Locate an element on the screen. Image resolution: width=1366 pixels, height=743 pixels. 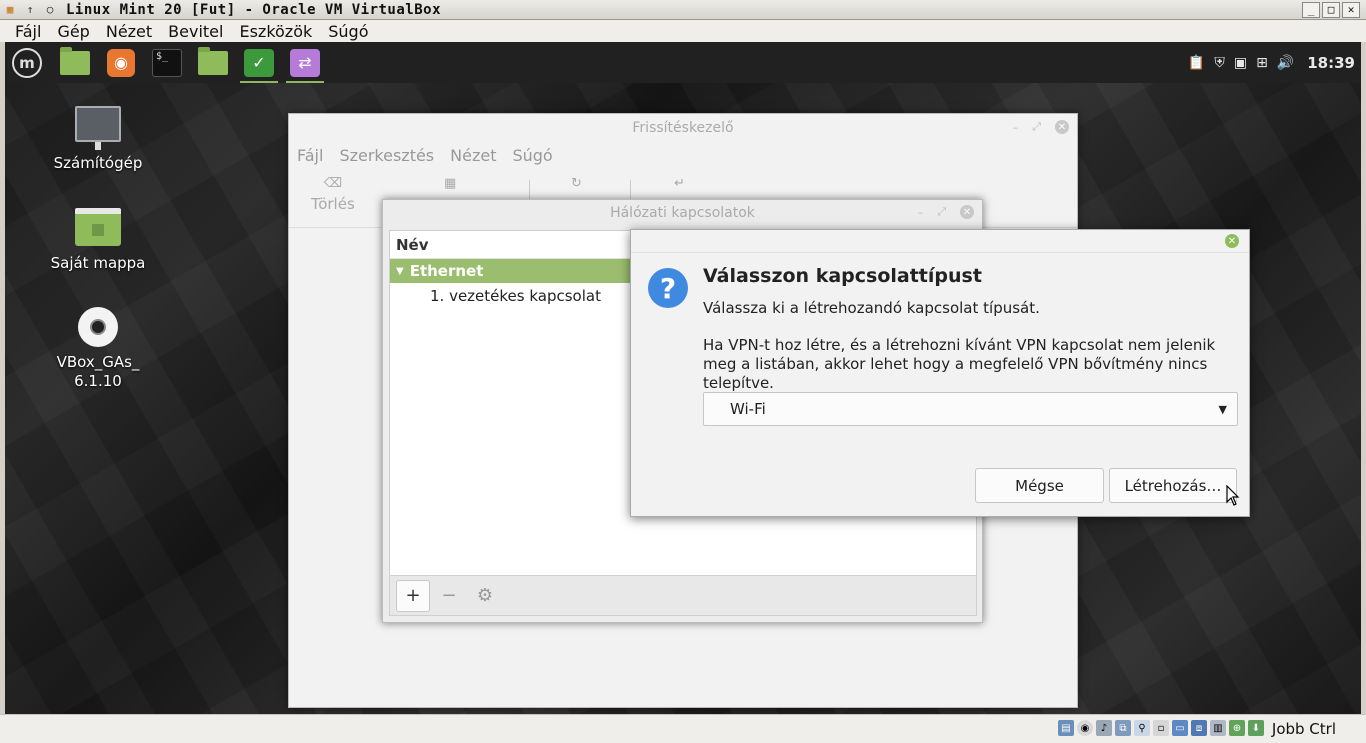
dialog-titlebar: ✕ is located at coordinates (940, 241).